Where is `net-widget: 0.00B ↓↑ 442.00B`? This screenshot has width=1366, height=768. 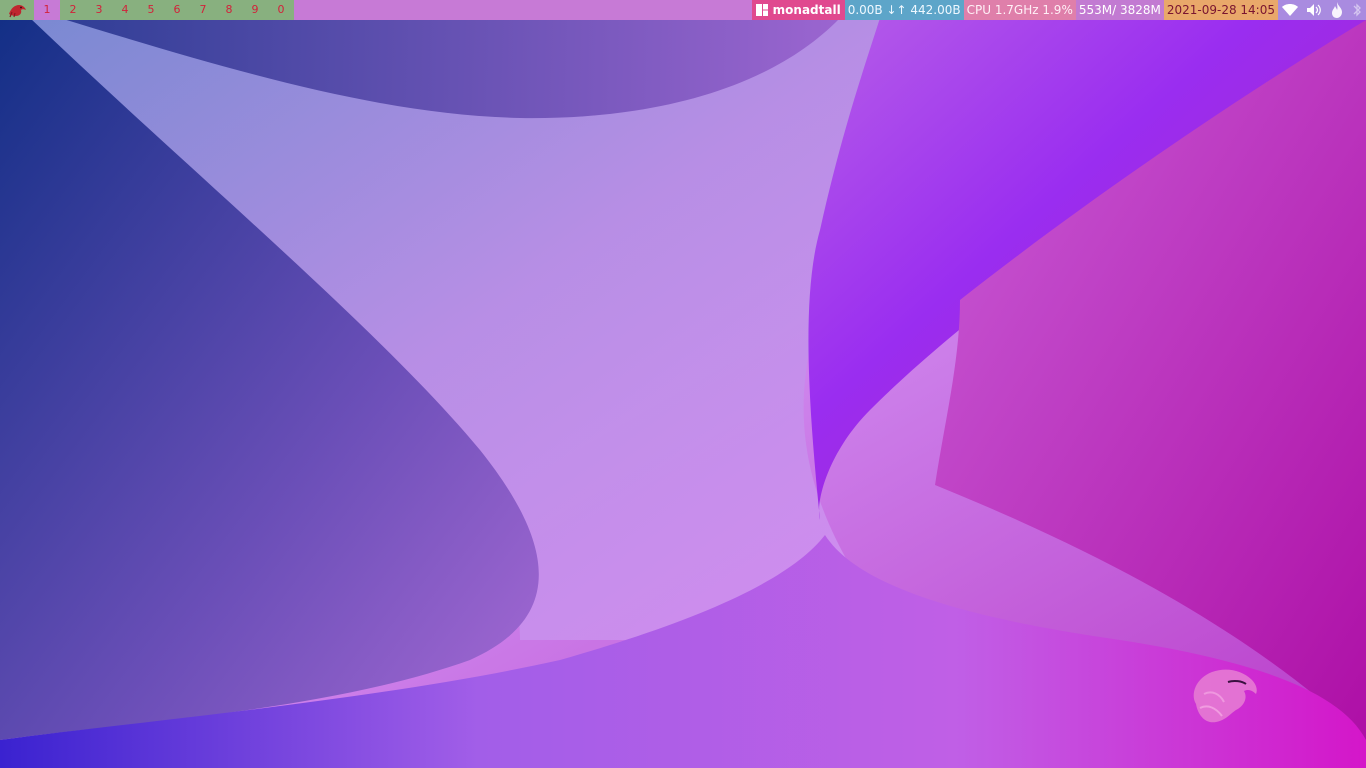
net-widget: 0.00B ↓↑ 442.00B is located at coordinates (904, 10).